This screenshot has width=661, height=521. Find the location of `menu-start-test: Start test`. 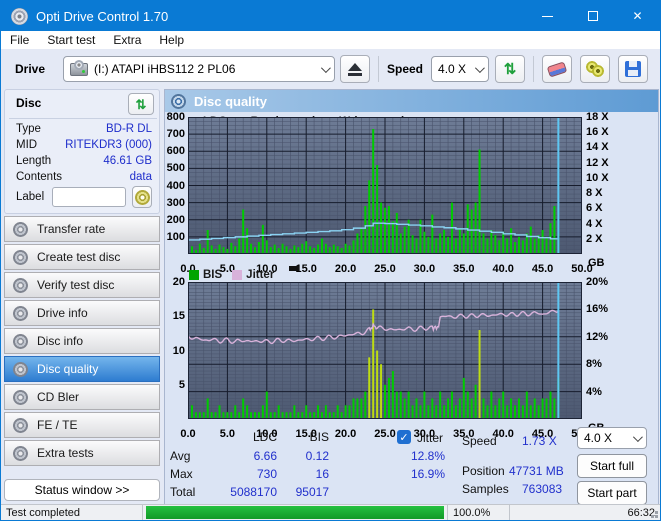

menu-start-test: Start test is located at coordinates (71, 40).